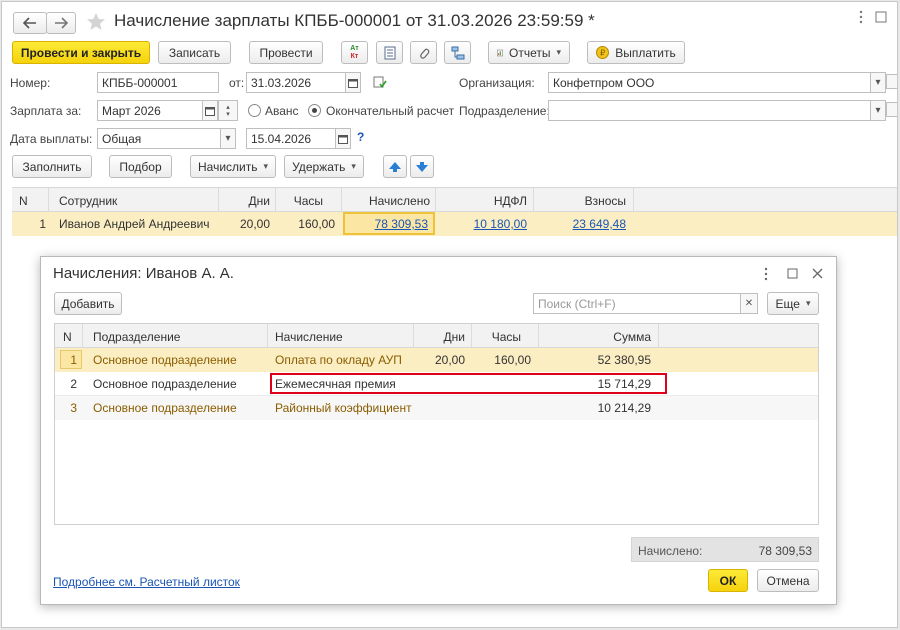 This screenshot has height=630, width=900. Describe the element at coordinates (282, 111) in the screenshot. I see `advance-label: Аванс` at that location.